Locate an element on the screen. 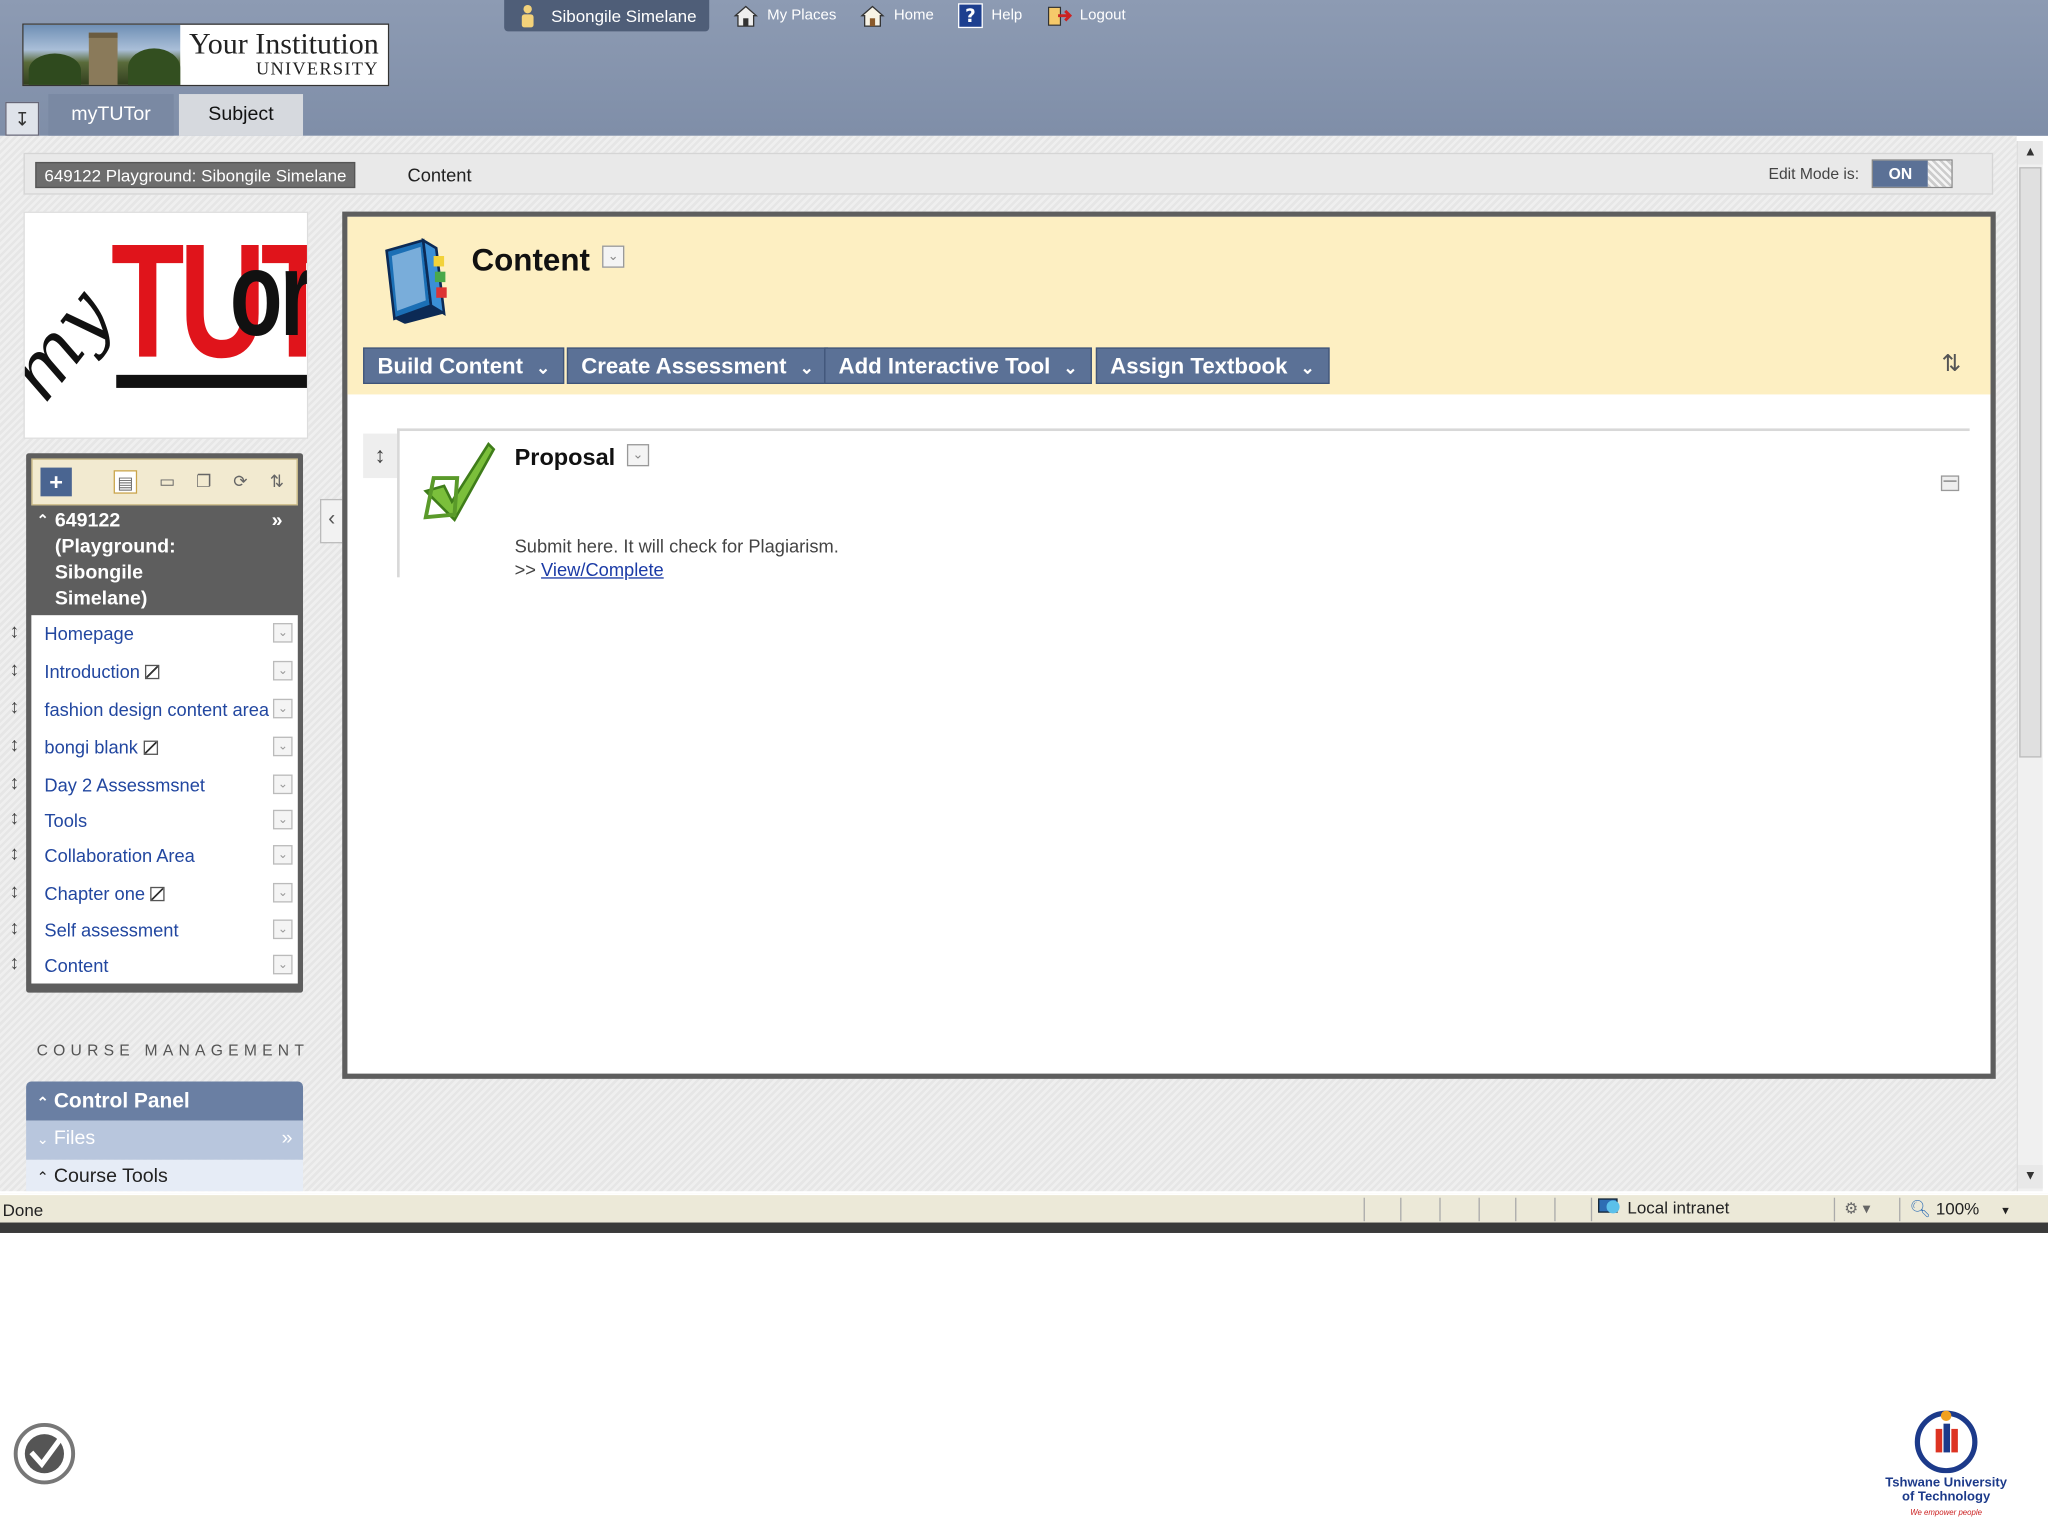  minimize-icon: — is located at coordinates (1950, 483).